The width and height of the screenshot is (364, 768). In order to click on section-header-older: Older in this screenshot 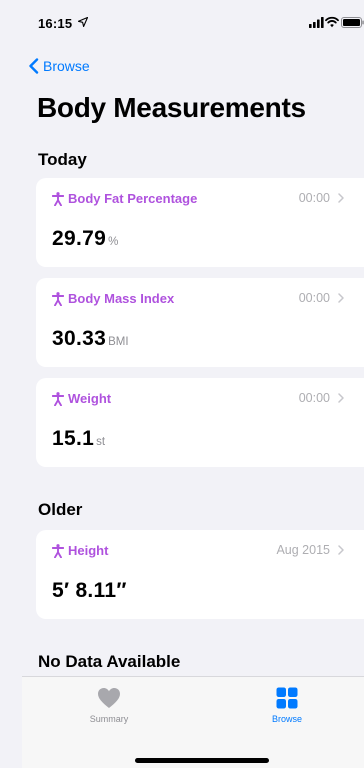, I will do `click(60, 509)`.